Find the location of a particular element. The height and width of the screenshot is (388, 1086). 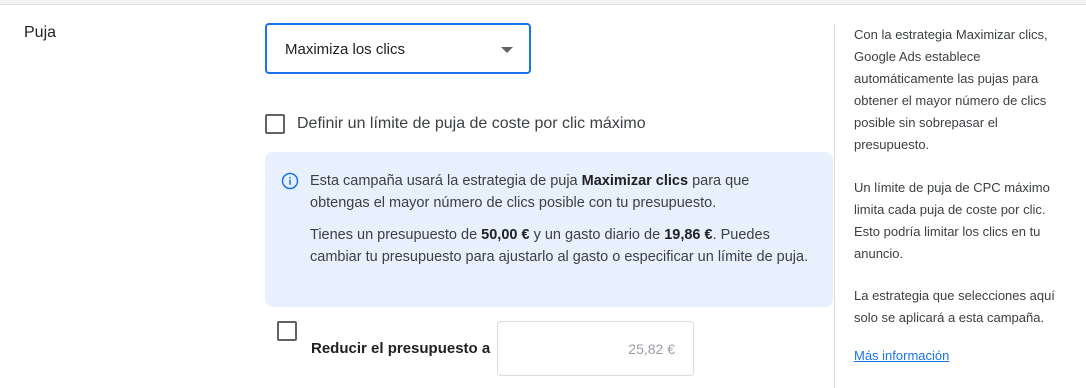

budget-amount: 50,00 € is located at coordinates (505, 235).